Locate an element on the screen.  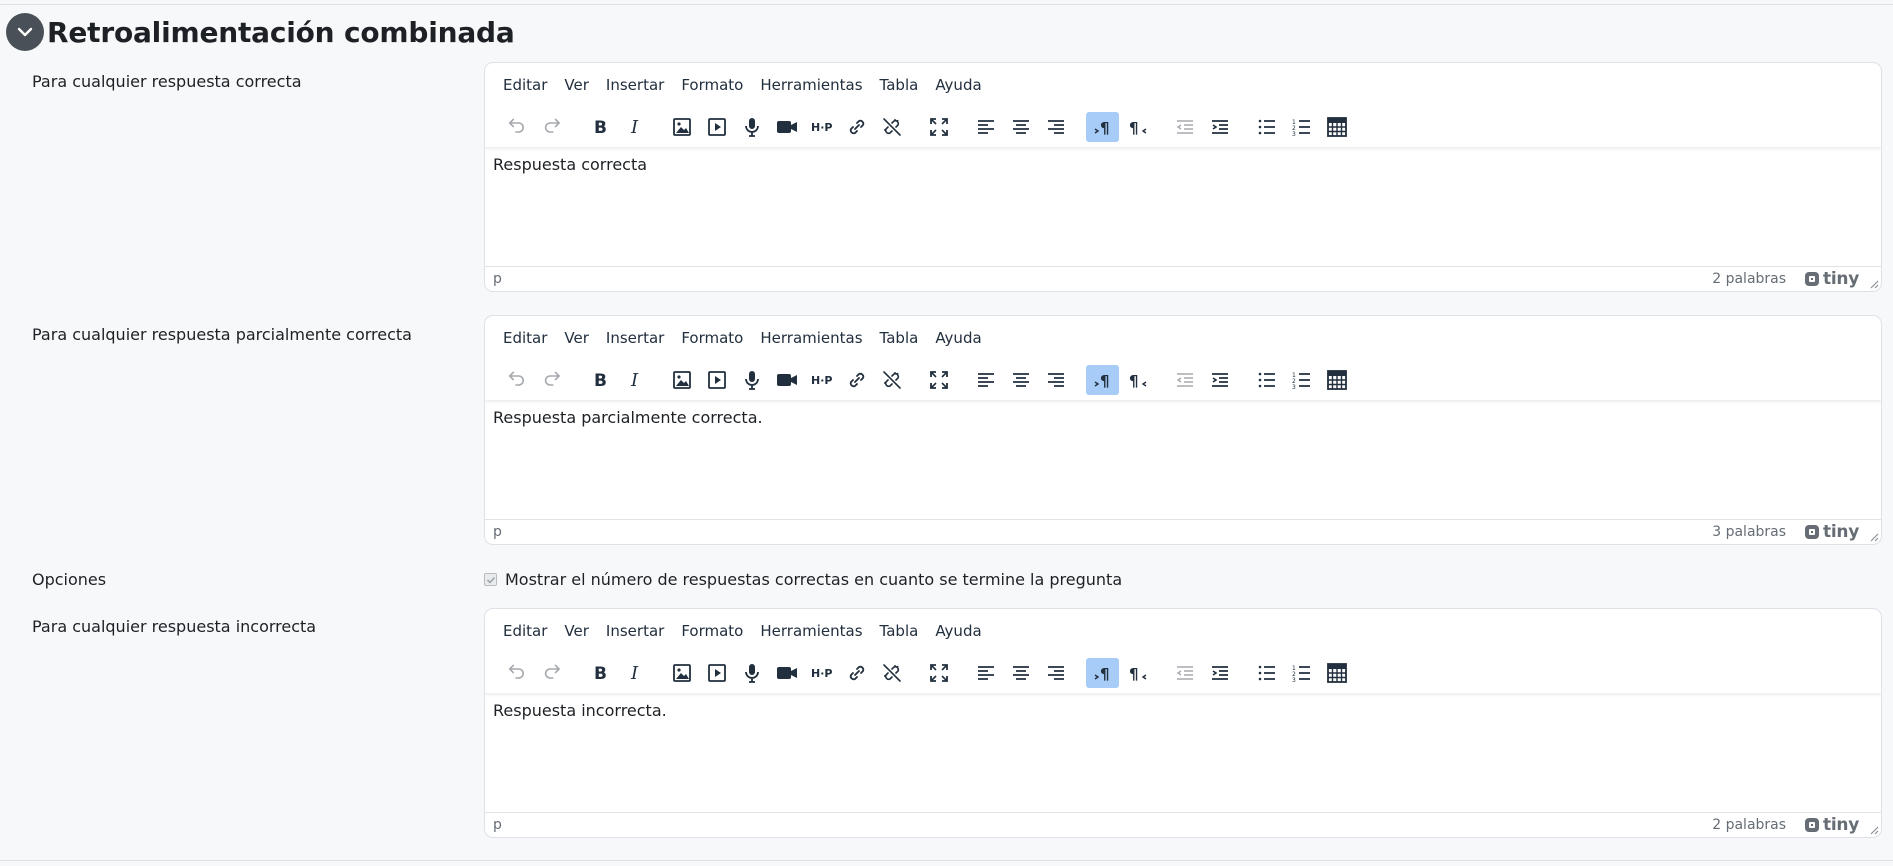
editor-content: Respuesta incorrecta. is located at coordinates (1183, 753).